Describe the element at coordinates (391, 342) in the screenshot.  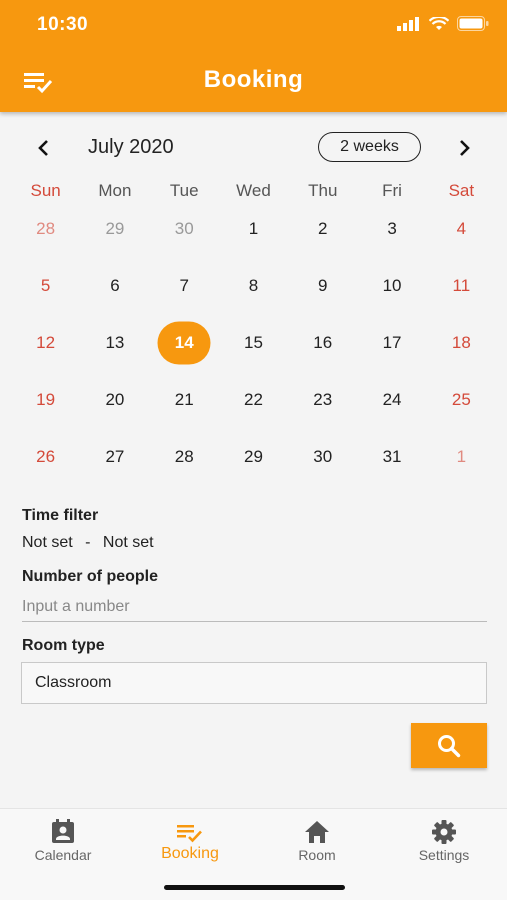
I see `calendar-day: 17` at that location.